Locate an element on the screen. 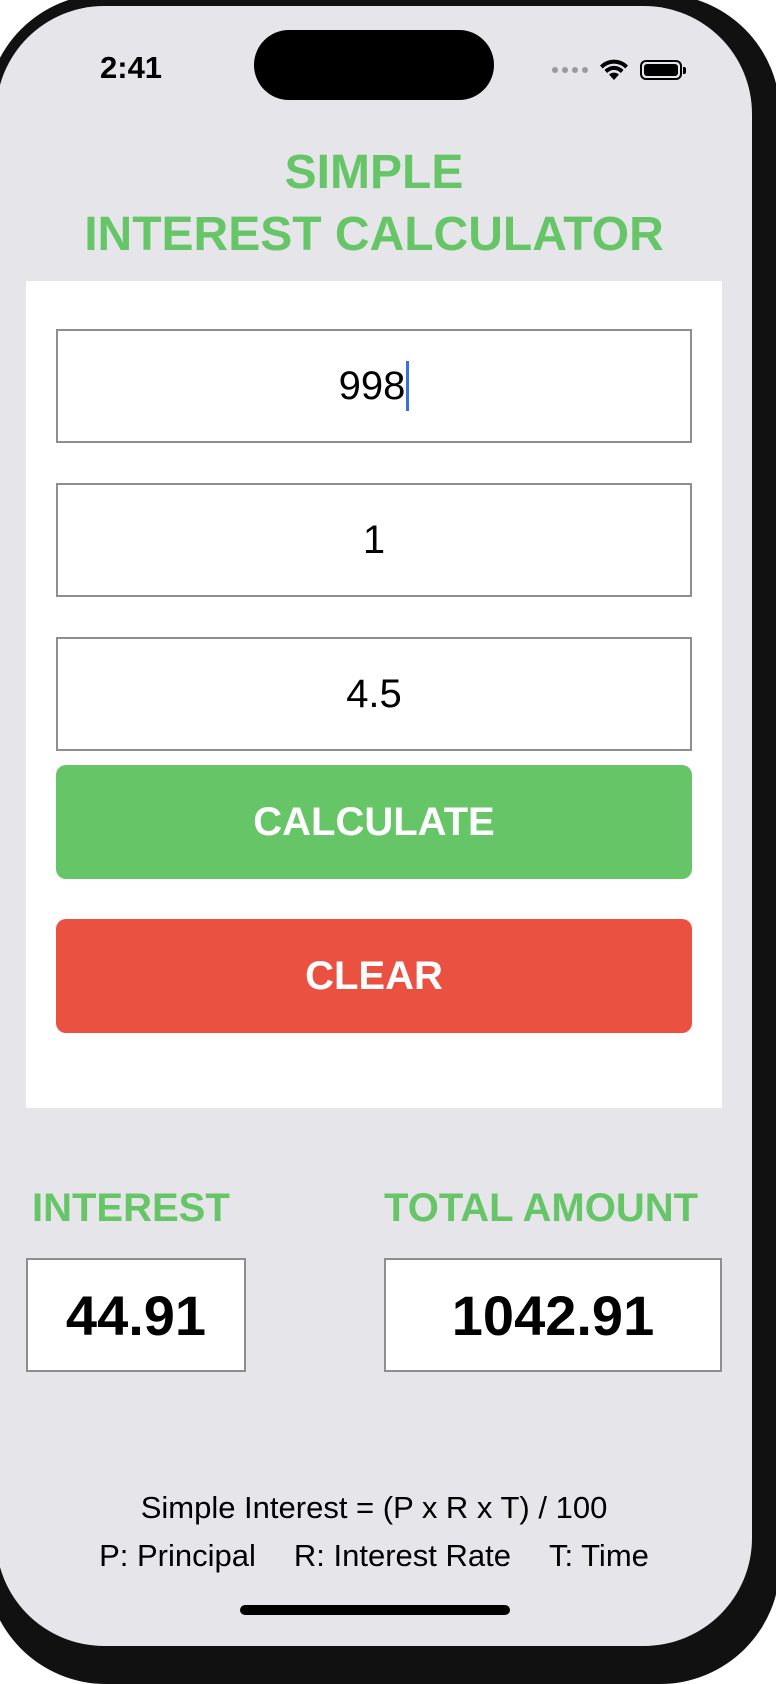  legend-time: T: Time is located at coordinates (598, 1555).